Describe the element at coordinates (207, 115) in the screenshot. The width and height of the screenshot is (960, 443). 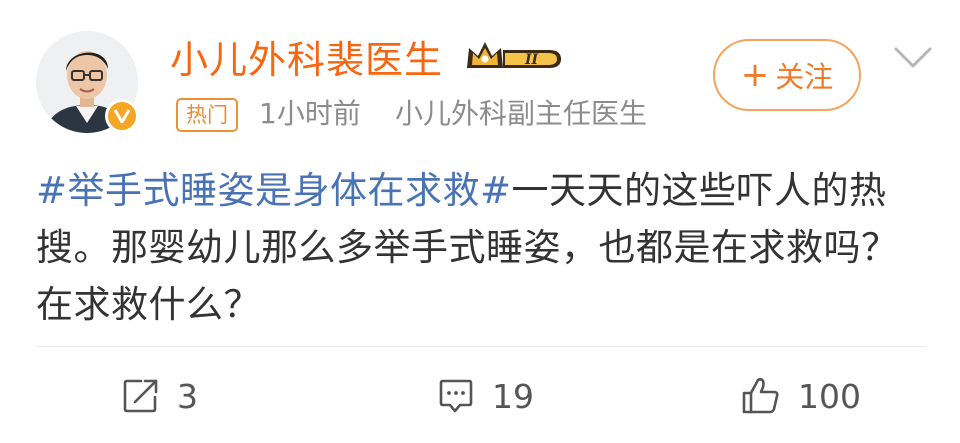
I see `hot-tag-badge: 热门` at that location.